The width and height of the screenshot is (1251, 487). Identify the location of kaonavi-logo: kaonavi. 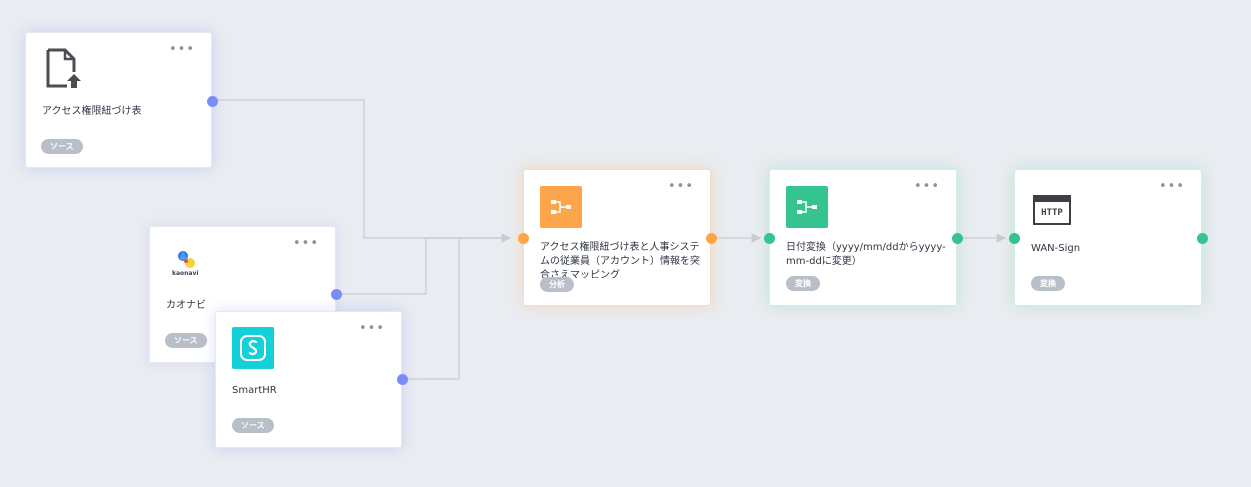
(188, 264).